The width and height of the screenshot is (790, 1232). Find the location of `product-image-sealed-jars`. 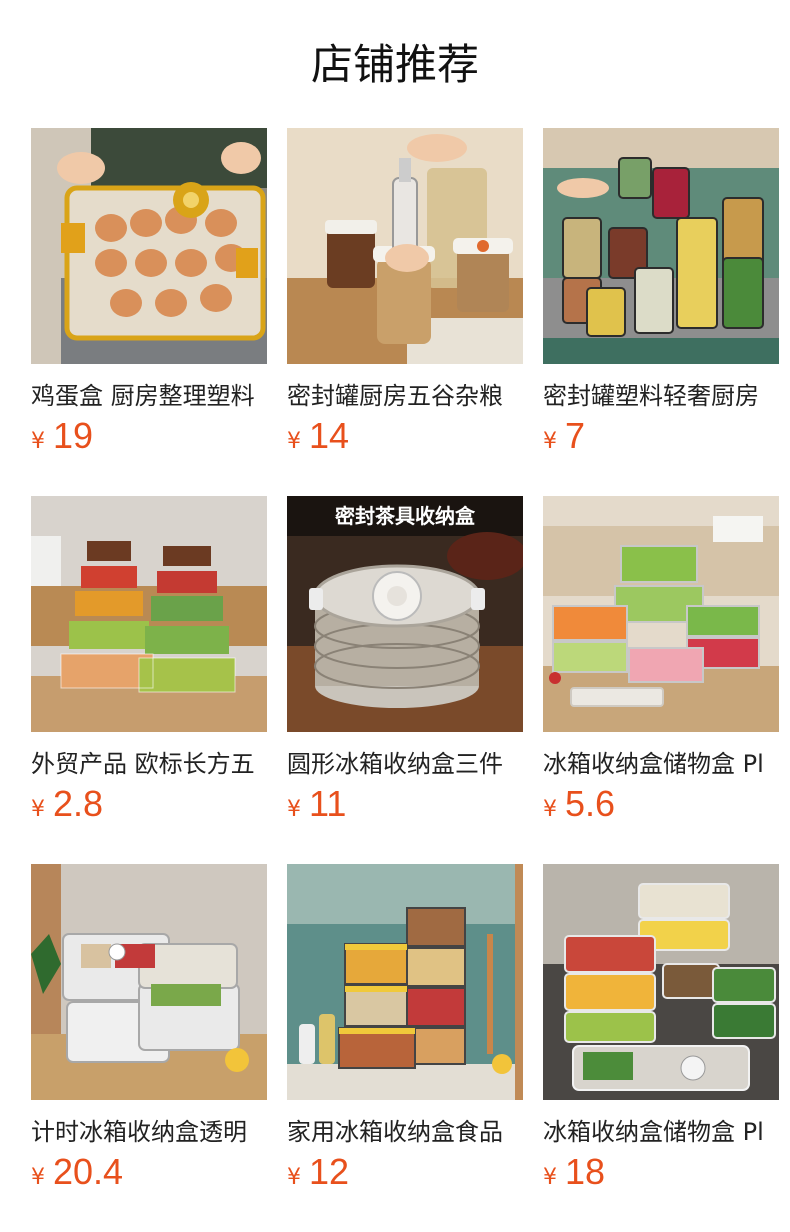

product-image-sealed-jars is located at coordinates (661, 246).